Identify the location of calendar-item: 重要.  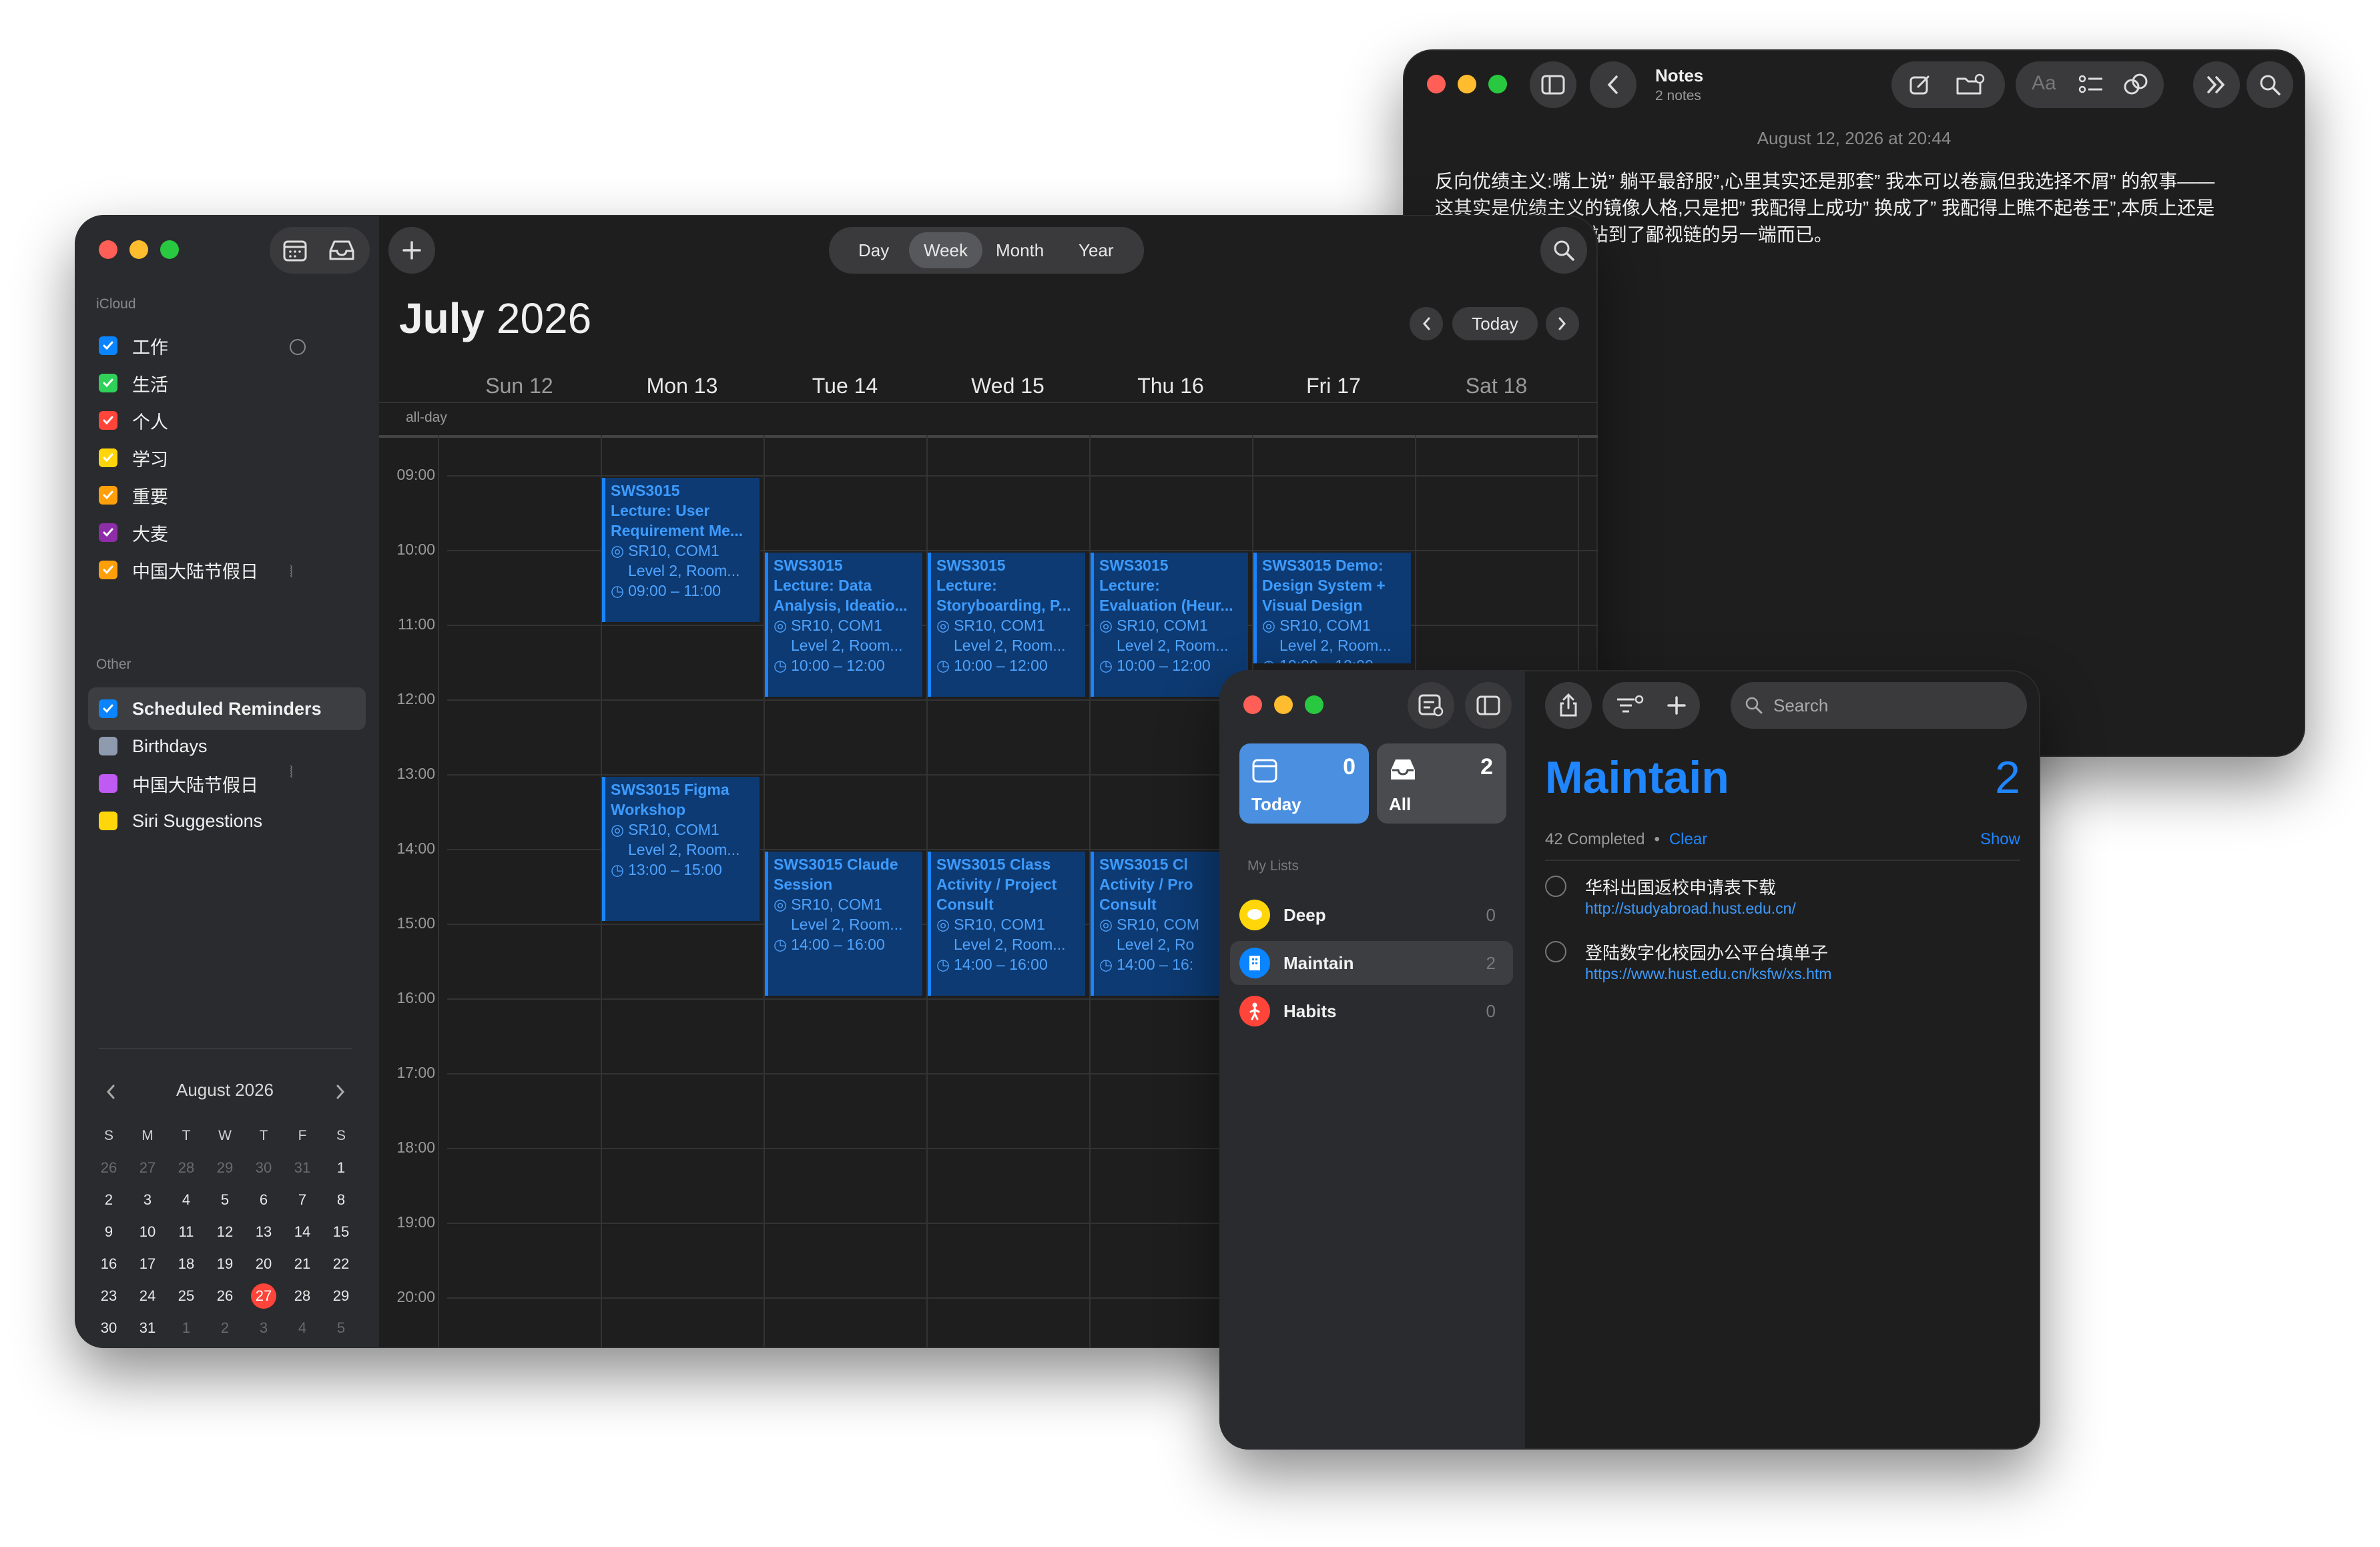
(235, 495).